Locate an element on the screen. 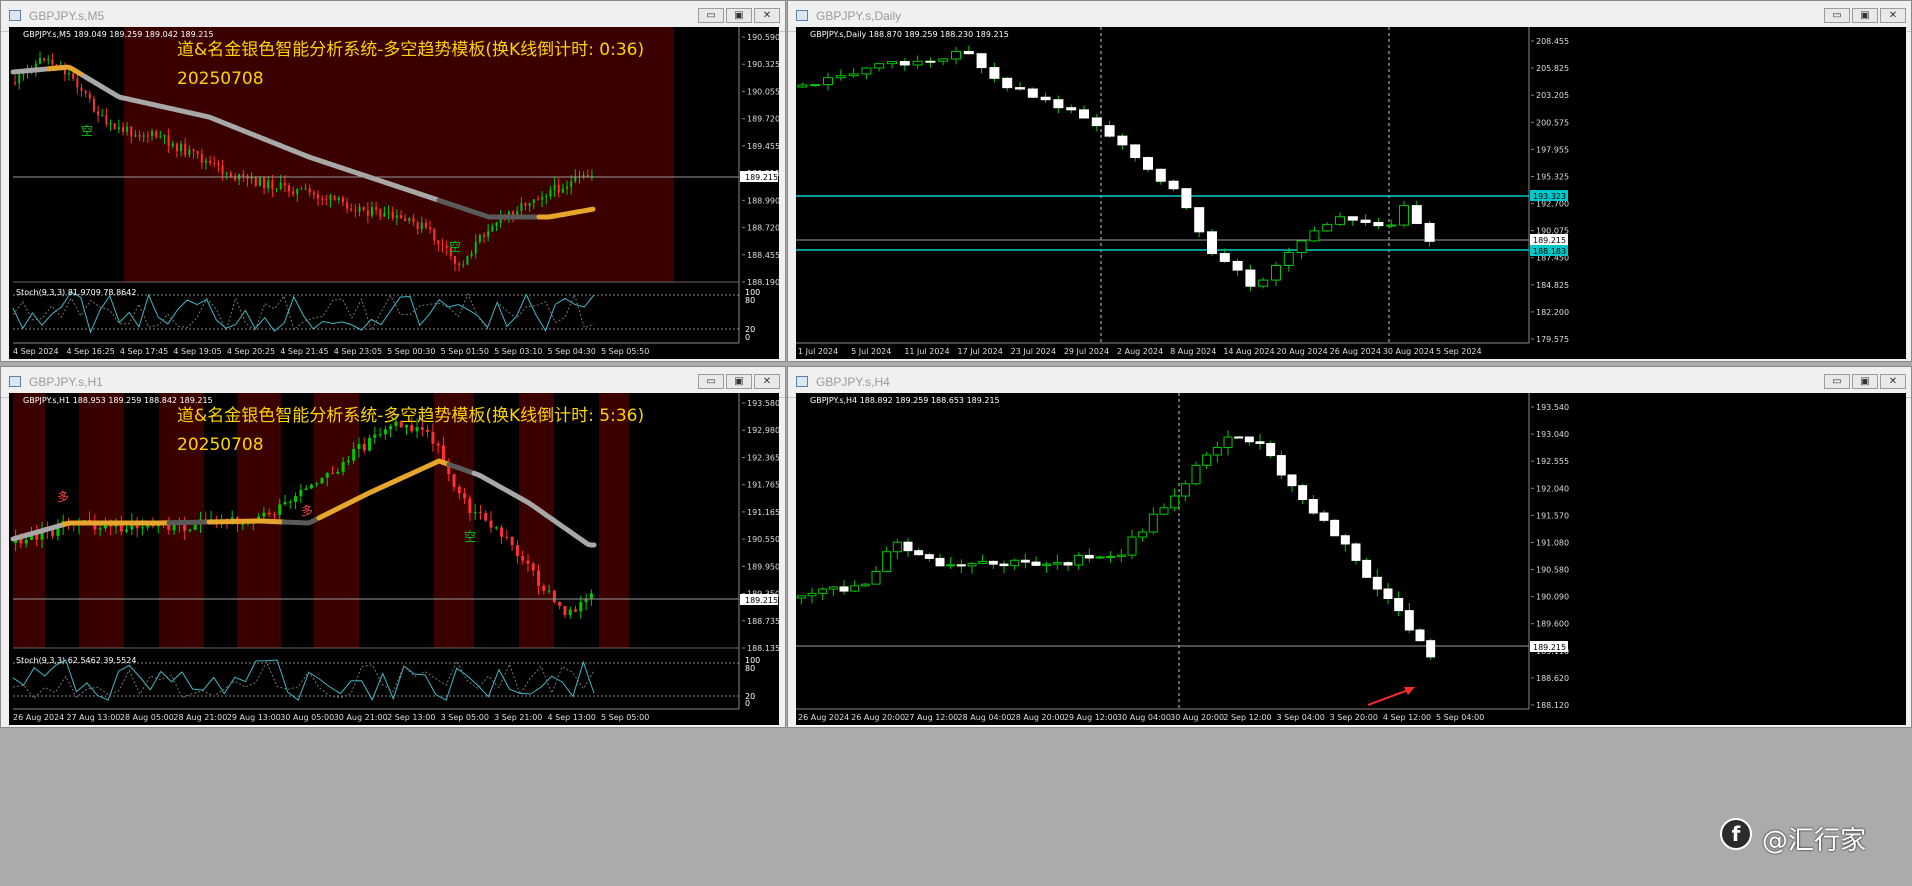 Image resolution: width=1912 pixels, height=886 pixels. red-arrow is located at coordinates (1389, 697).